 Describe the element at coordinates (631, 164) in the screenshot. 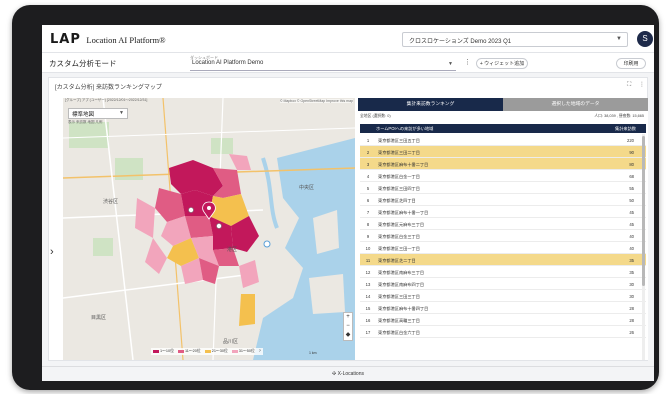

I see `row-value: 80` at that location.